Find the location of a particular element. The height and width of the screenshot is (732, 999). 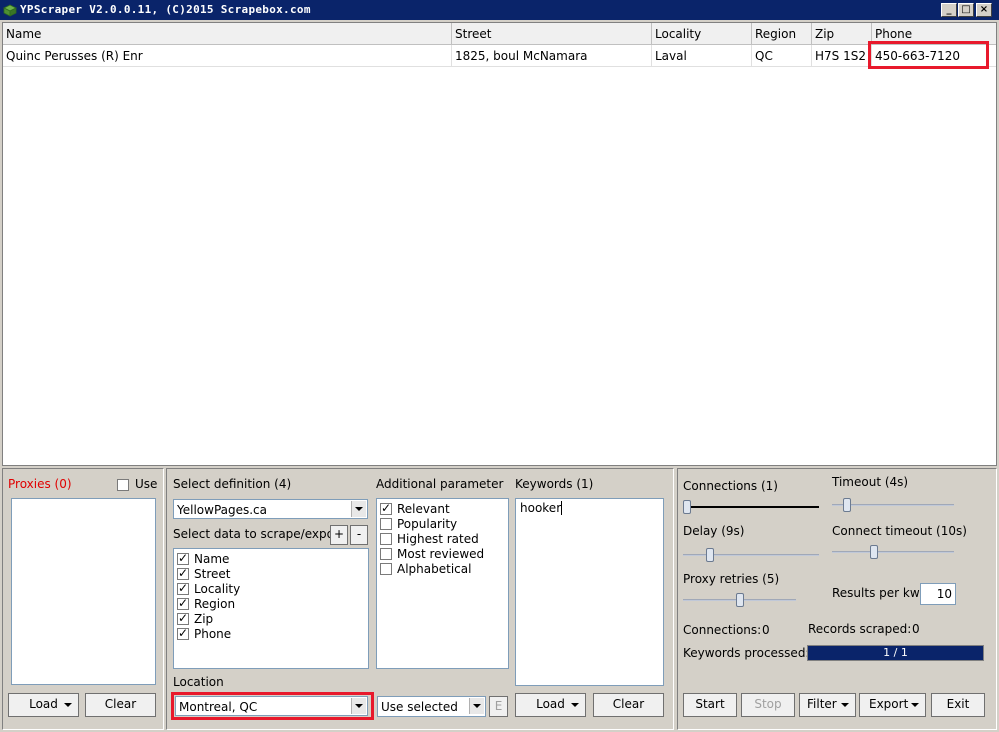

connections-slider is located at coordinates (751, 507).